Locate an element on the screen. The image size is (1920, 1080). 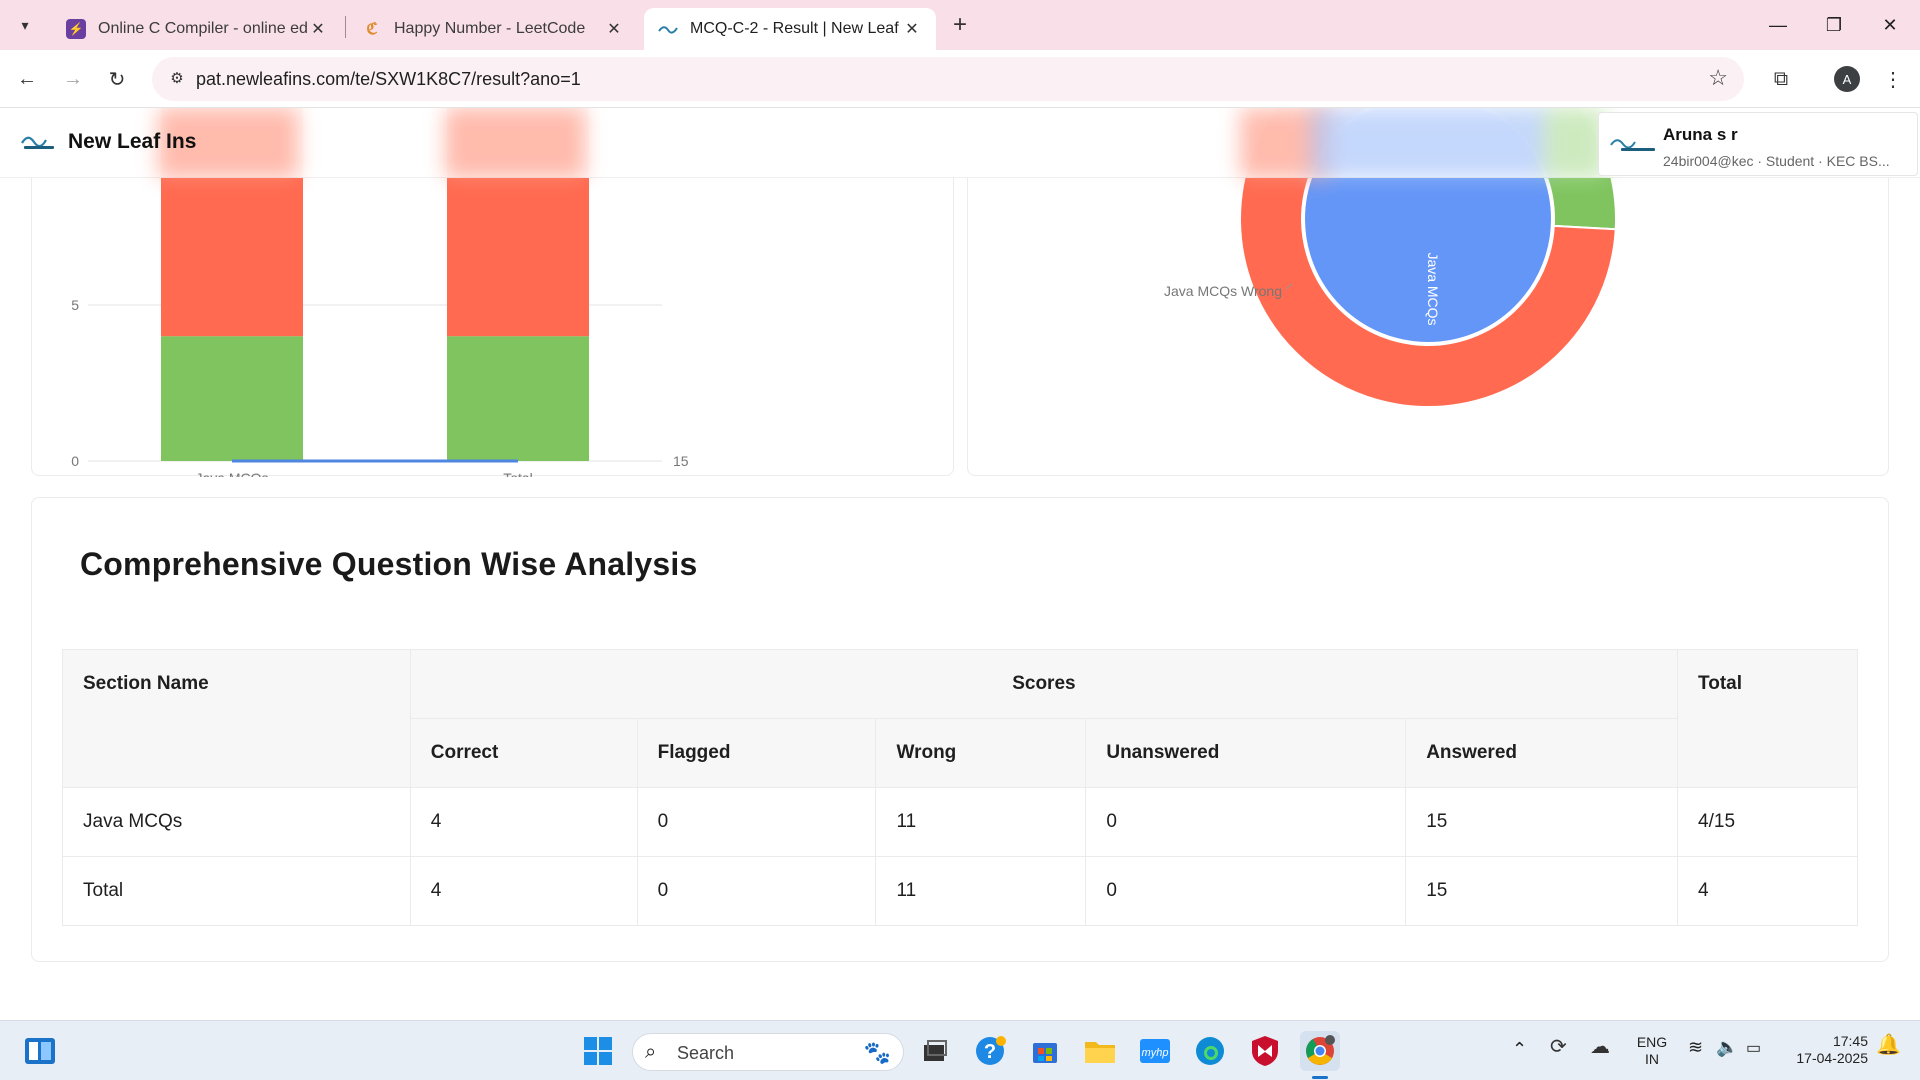
search-label: Search is located at coordinates (706, 1053).